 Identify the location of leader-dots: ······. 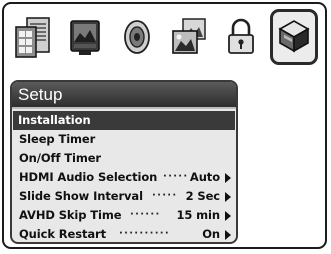
(145, 214).